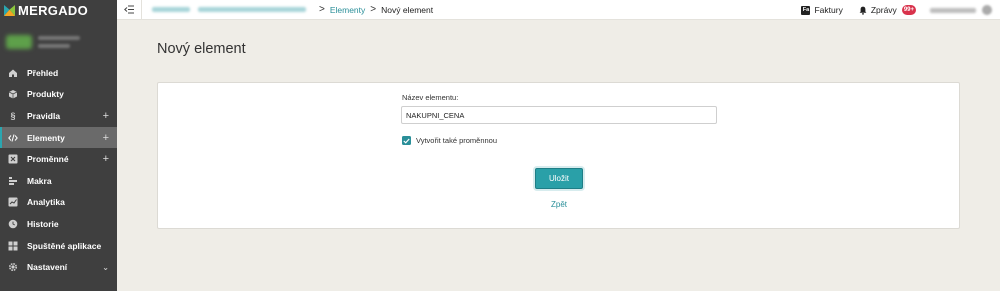 The image size is (1000, 291). I want to click on sidebar-item-pravidla: § Pravidla +, so click(58, 116).